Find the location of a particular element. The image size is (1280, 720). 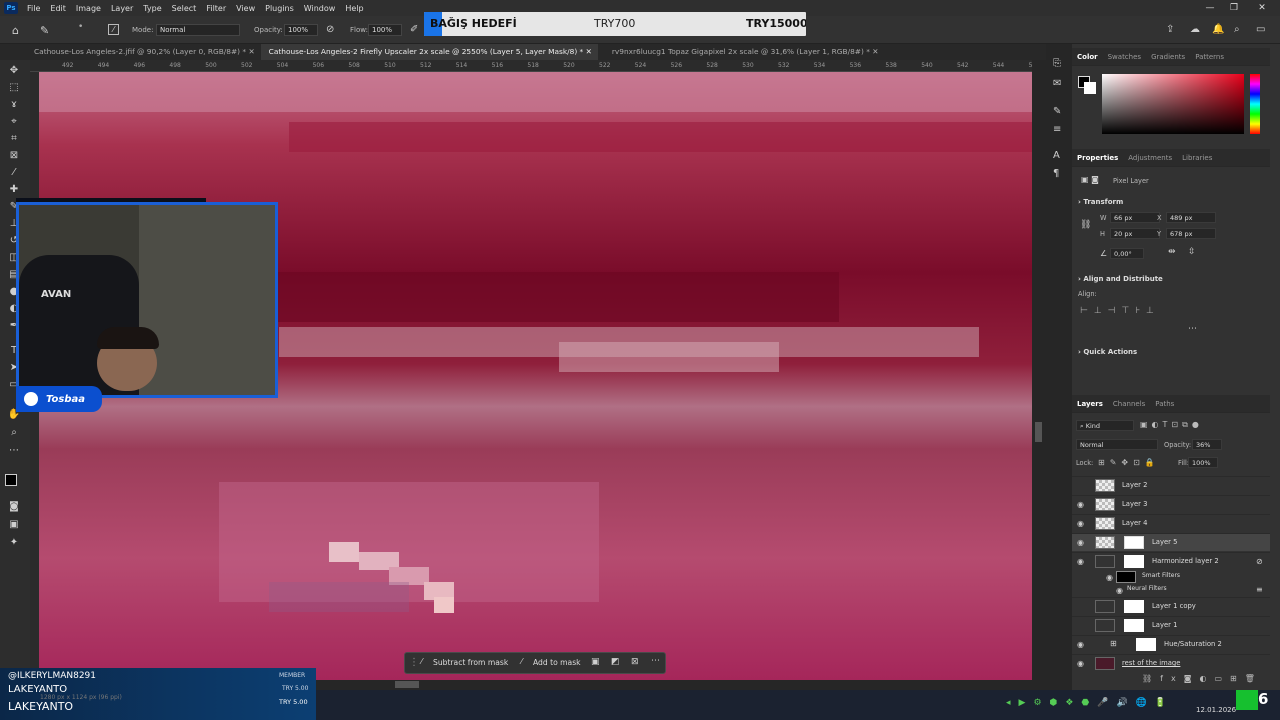

marquee-tool-icon: ⬚ is located at coordinates (14, 88).